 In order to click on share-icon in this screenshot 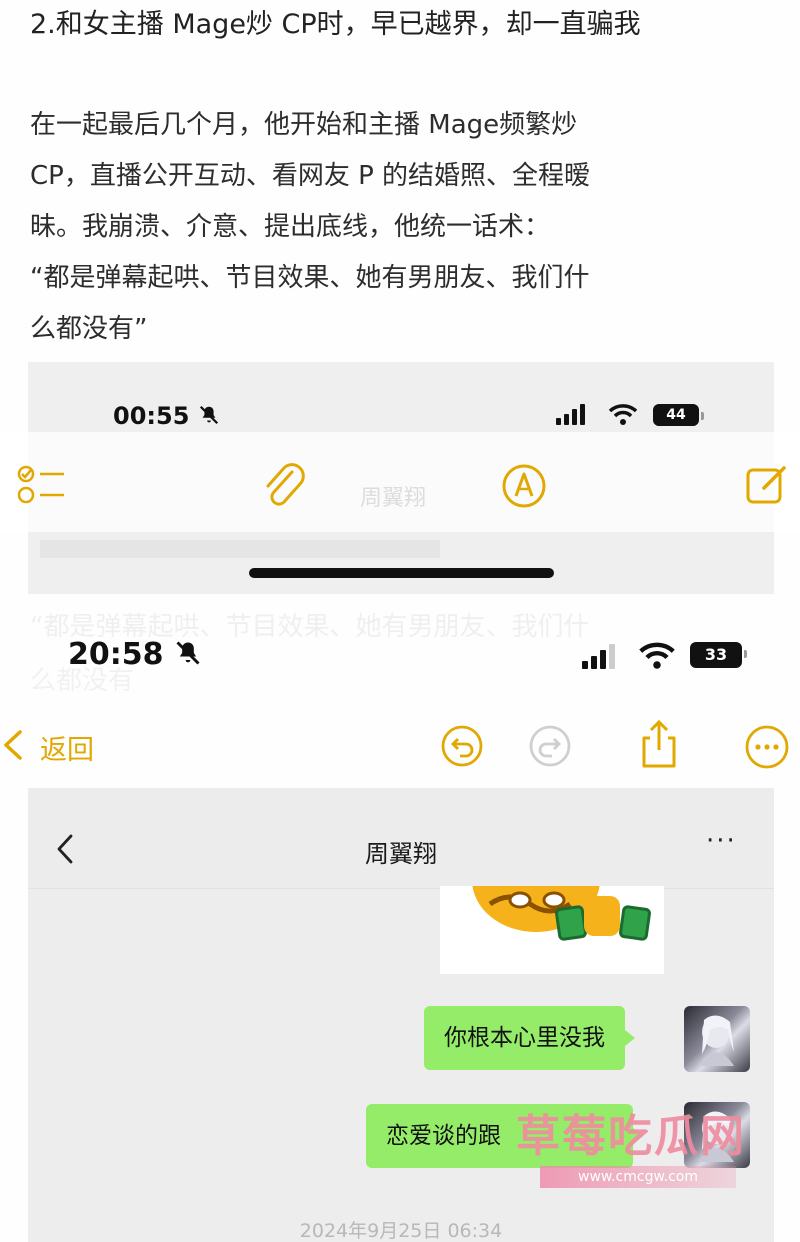, I will do `click(659, 744)`.